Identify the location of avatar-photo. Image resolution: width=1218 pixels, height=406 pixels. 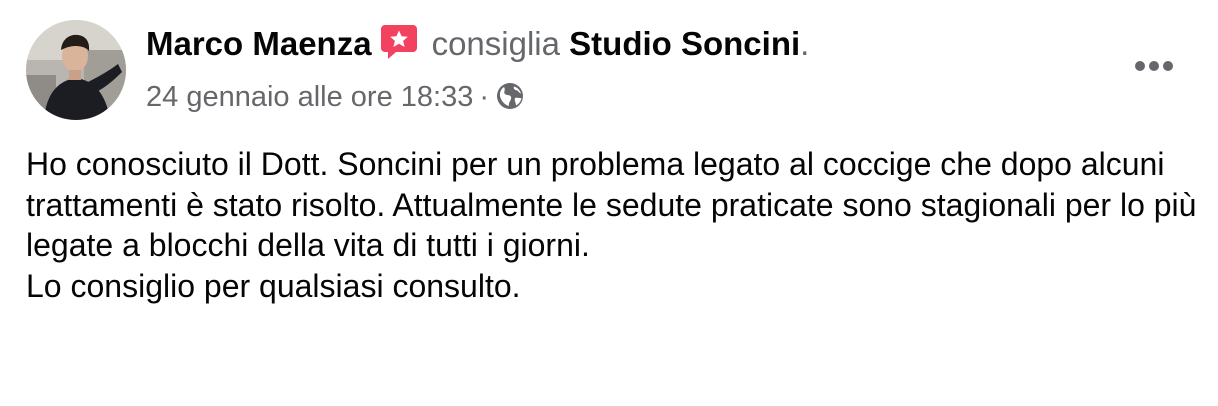
(76, 70).